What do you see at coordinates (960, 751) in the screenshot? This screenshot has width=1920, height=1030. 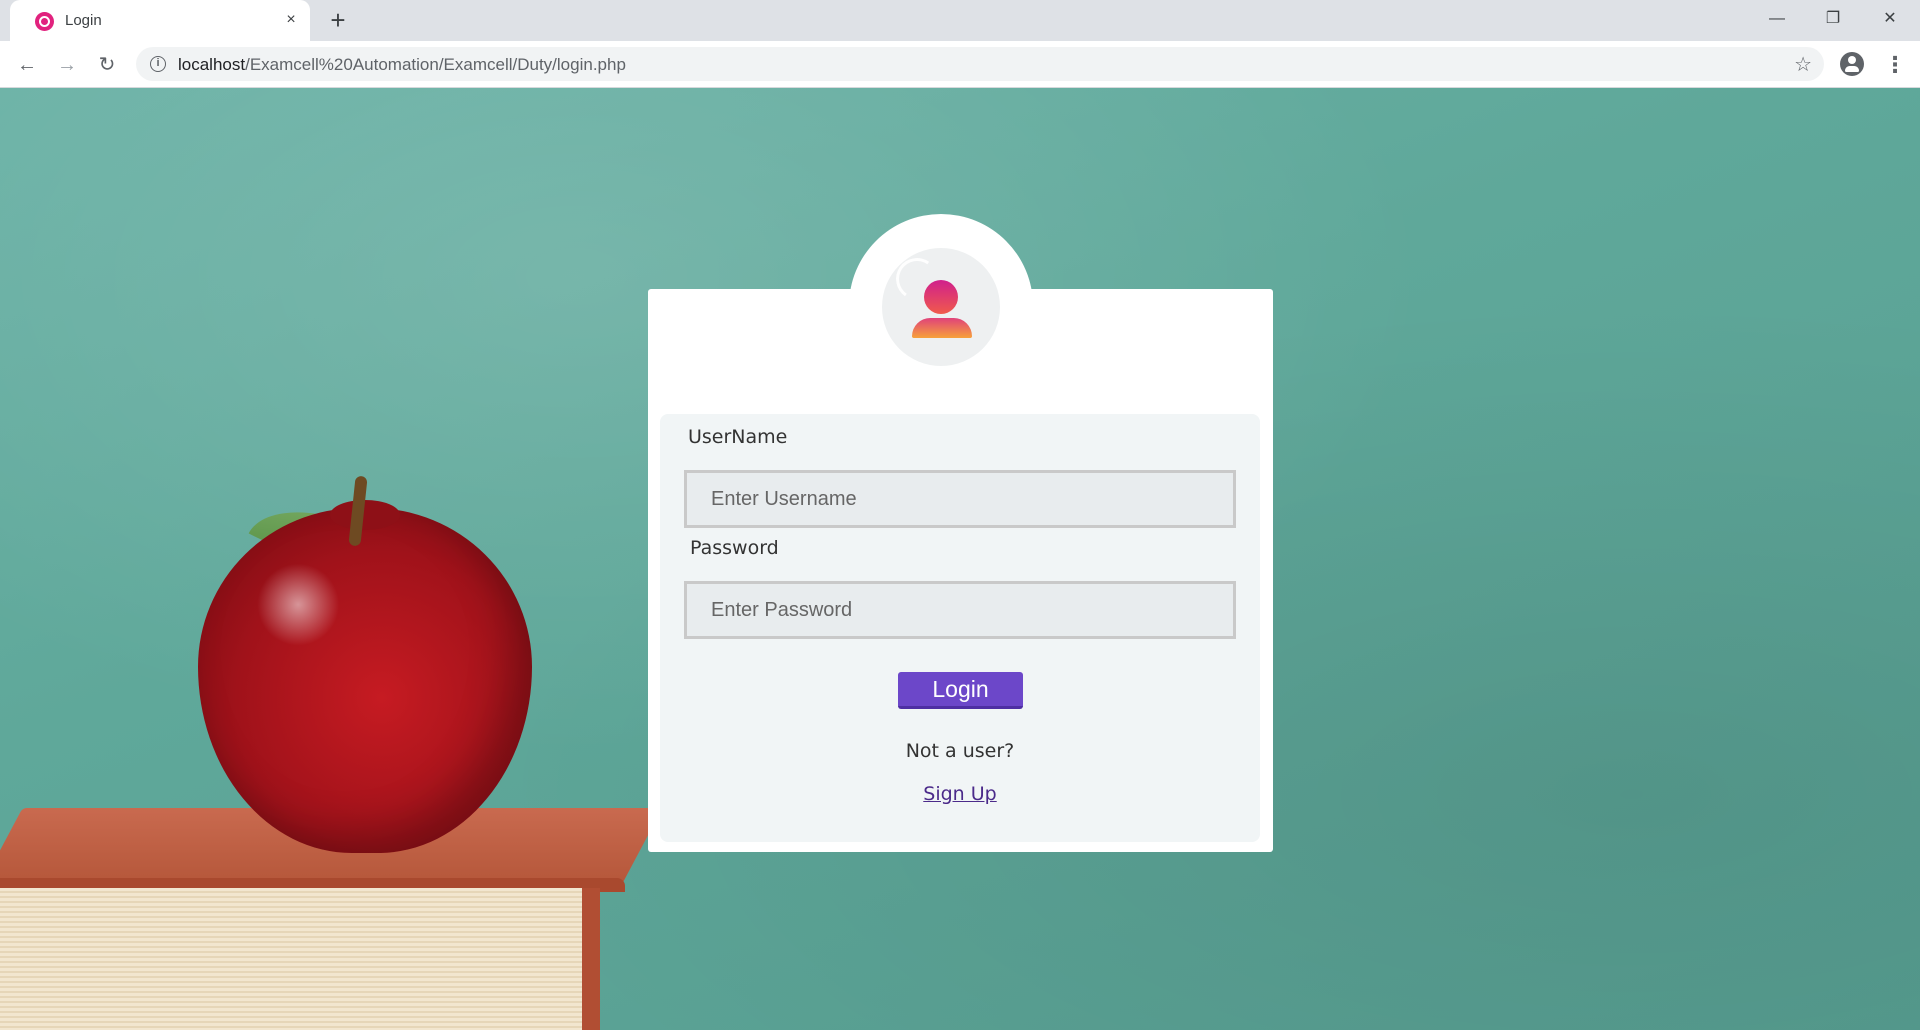 I see `not-user-text: Not a user?` at bounding box center [960, 751].